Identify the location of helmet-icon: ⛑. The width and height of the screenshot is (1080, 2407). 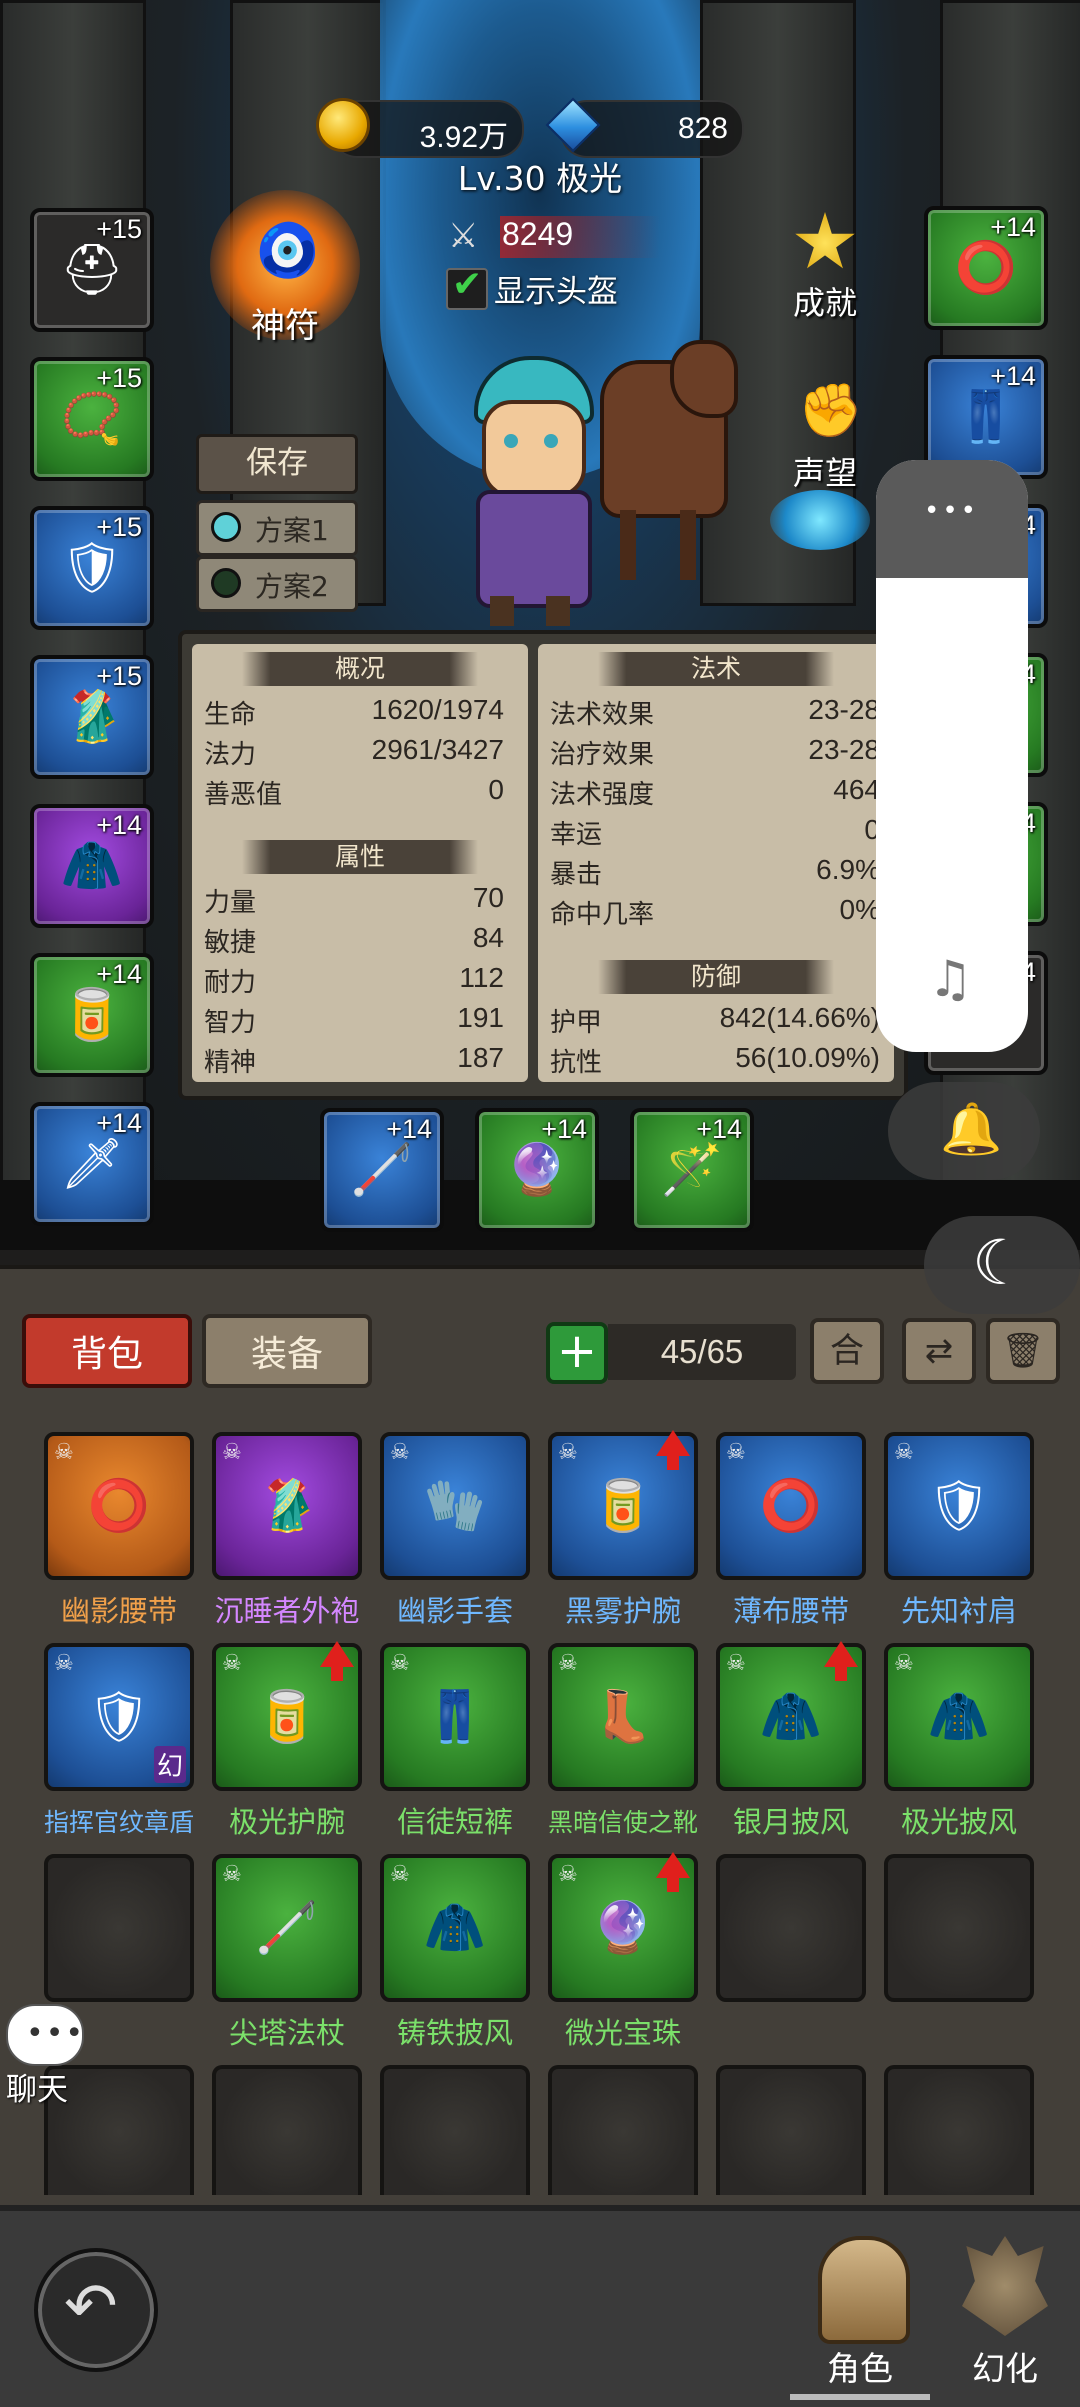
(92, 269).